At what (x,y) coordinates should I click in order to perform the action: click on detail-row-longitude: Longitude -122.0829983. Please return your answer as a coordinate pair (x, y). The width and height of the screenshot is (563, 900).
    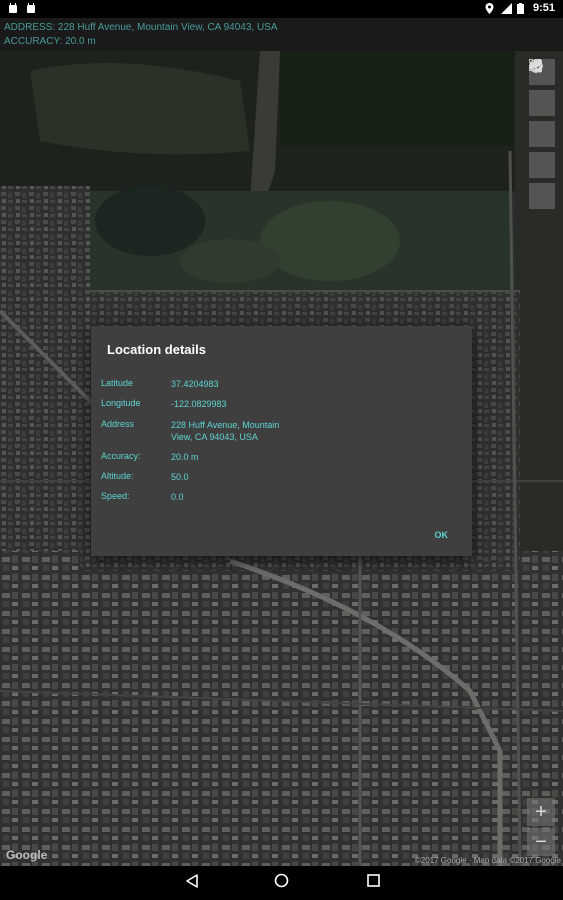
    Looking at the image, I should click on (201, 404).